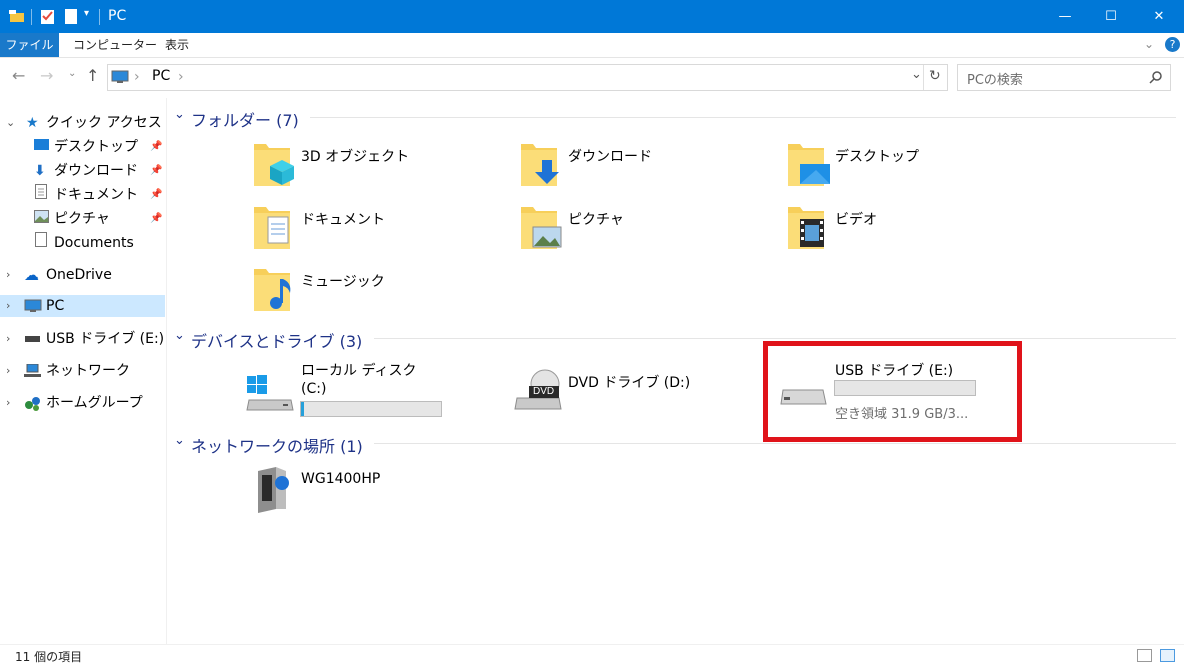  What do you see at coordinates (623, 390) in the screenshot?
I see `drive-dvd-d: DVD DVD ドライブ (D:)` at bounding box center [623, 390].